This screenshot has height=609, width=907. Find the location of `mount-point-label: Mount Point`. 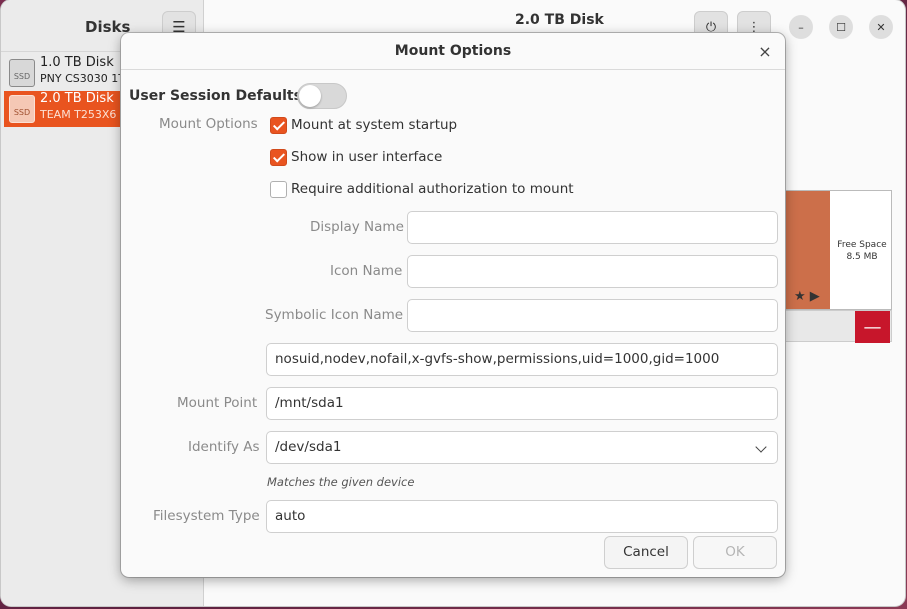

mount-point-label: Mount Point is located at coordinates (217, 403).